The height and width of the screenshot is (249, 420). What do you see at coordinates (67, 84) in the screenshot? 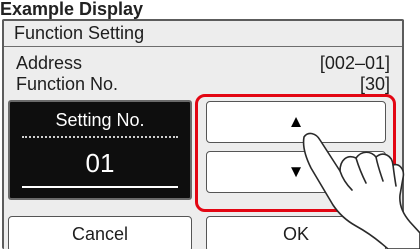
I see `function-number-label: Function No.` at bounding box center [67, 84].